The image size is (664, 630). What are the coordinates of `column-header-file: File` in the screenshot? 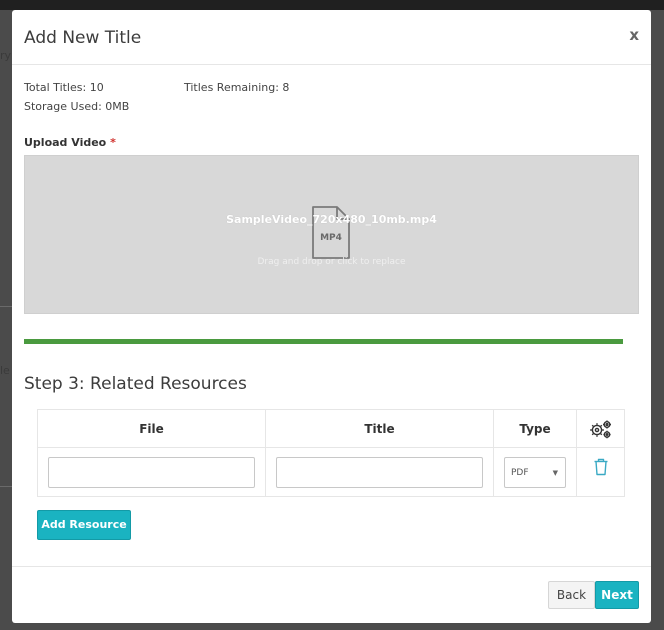 It's located at (151, 428).